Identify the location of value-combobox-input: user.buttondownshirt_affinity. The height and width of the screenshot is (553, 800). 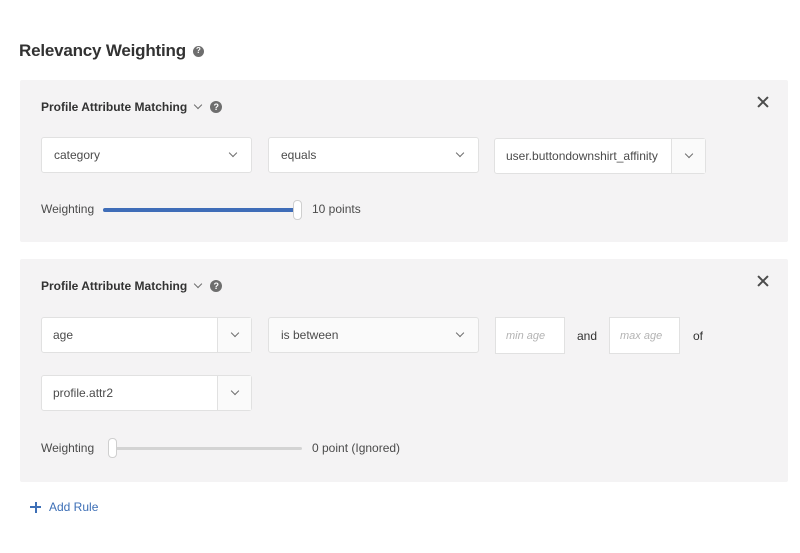
(583, 156).